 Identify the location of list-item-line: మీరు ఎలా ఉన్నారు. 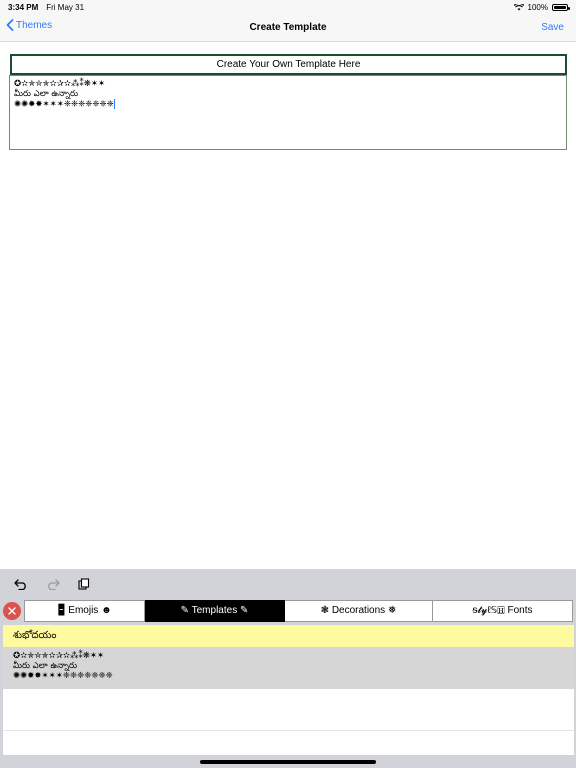
(45, 666).